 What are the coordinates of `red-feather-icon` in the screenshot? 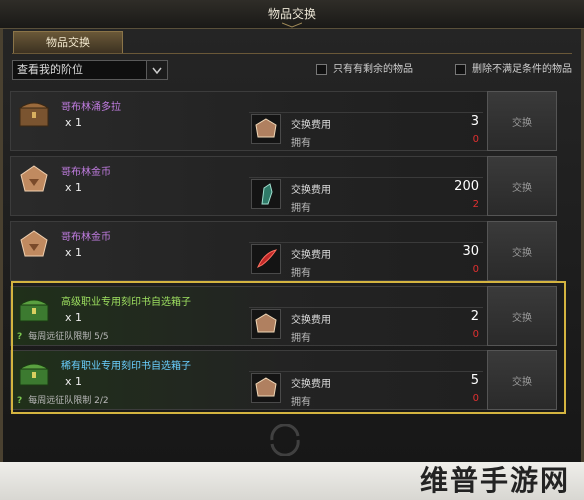 It's located at (267, 259).